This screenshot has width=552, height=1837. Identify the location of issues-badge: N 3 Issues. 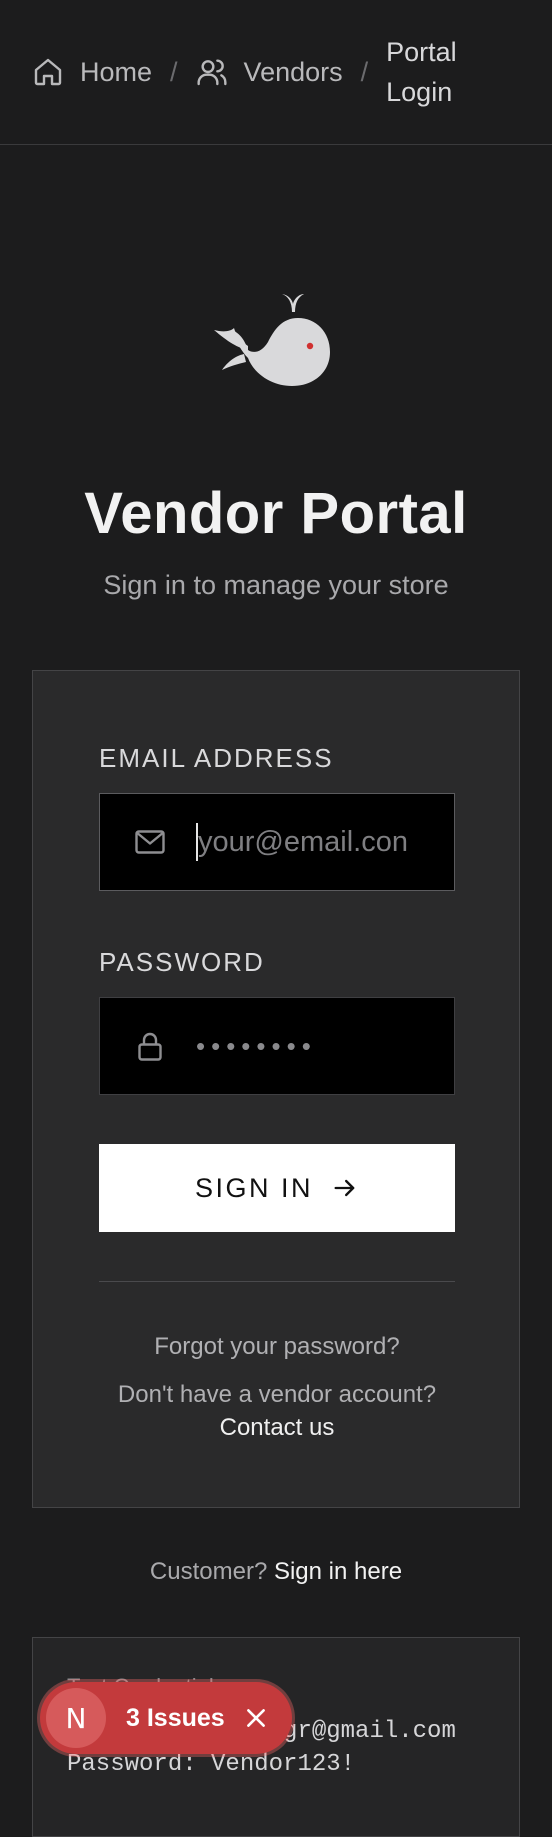
(166, 1718).